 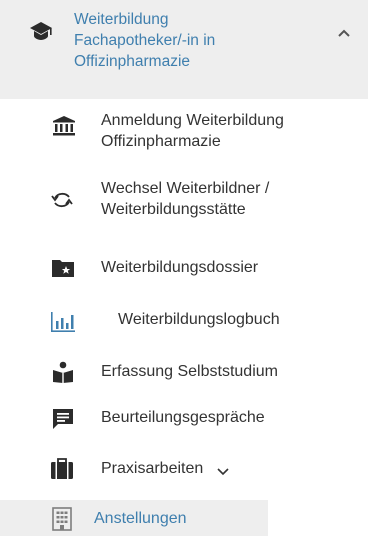 What do you see at coordinates (62, 468) in the screenshot?
I see `briefcase-icon` at bounding box center [62, 468].